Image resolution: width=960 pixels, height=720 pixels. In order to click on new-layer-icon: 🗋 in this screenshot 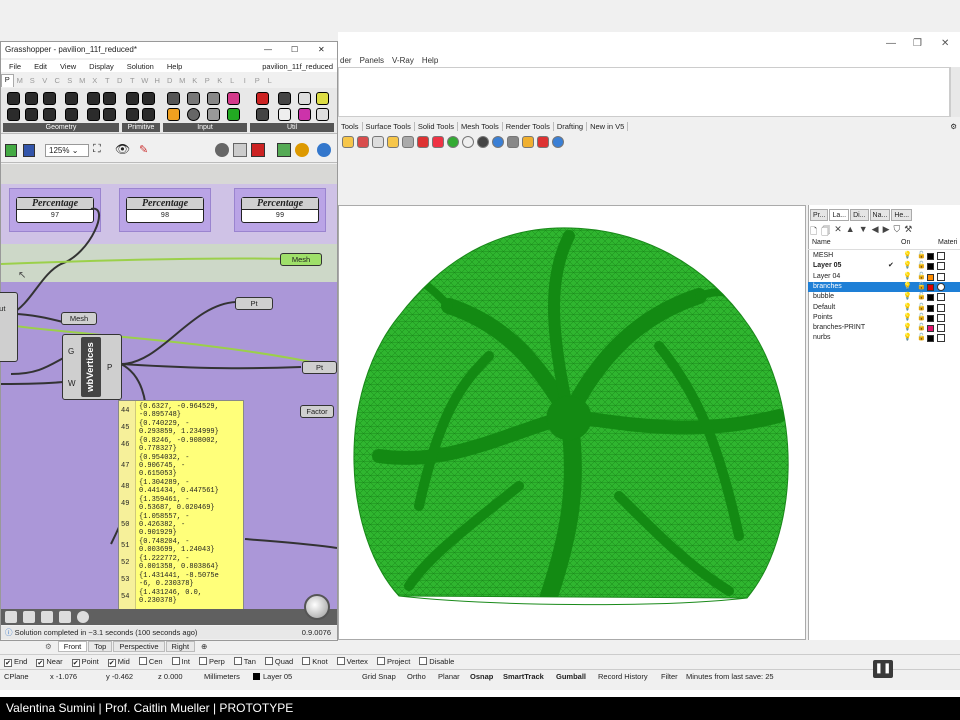, I will do `click(813, 230)`.